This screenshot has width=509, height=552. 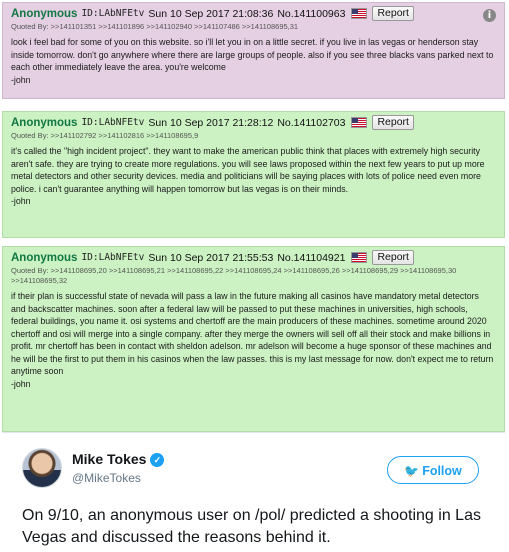 I want to click on follow-label: Follow, so click(x=442, y=471).